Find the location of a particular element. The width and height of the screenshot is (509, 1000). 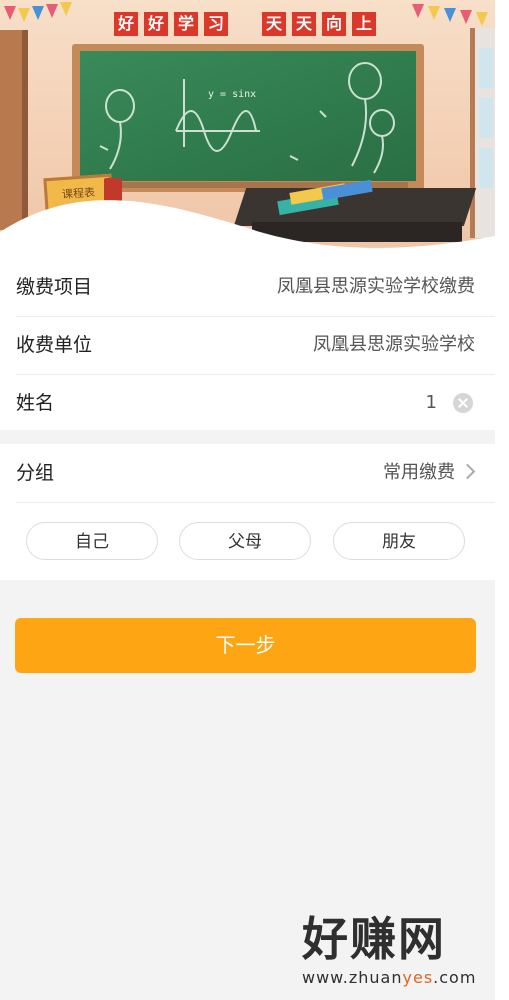

chip-self: 自己 is located at coordinates (92, 541).